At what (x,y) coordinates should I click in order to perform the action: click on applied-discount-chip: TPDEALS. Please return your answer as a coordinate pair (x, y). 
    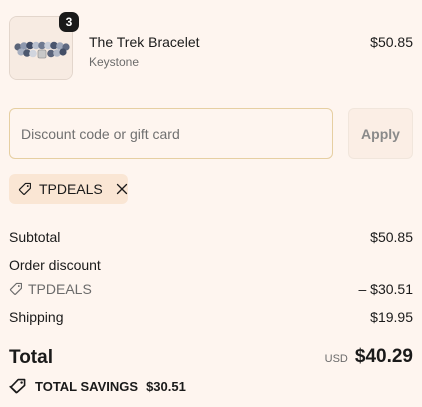
    Looking at the image, I should click on (68, 189).